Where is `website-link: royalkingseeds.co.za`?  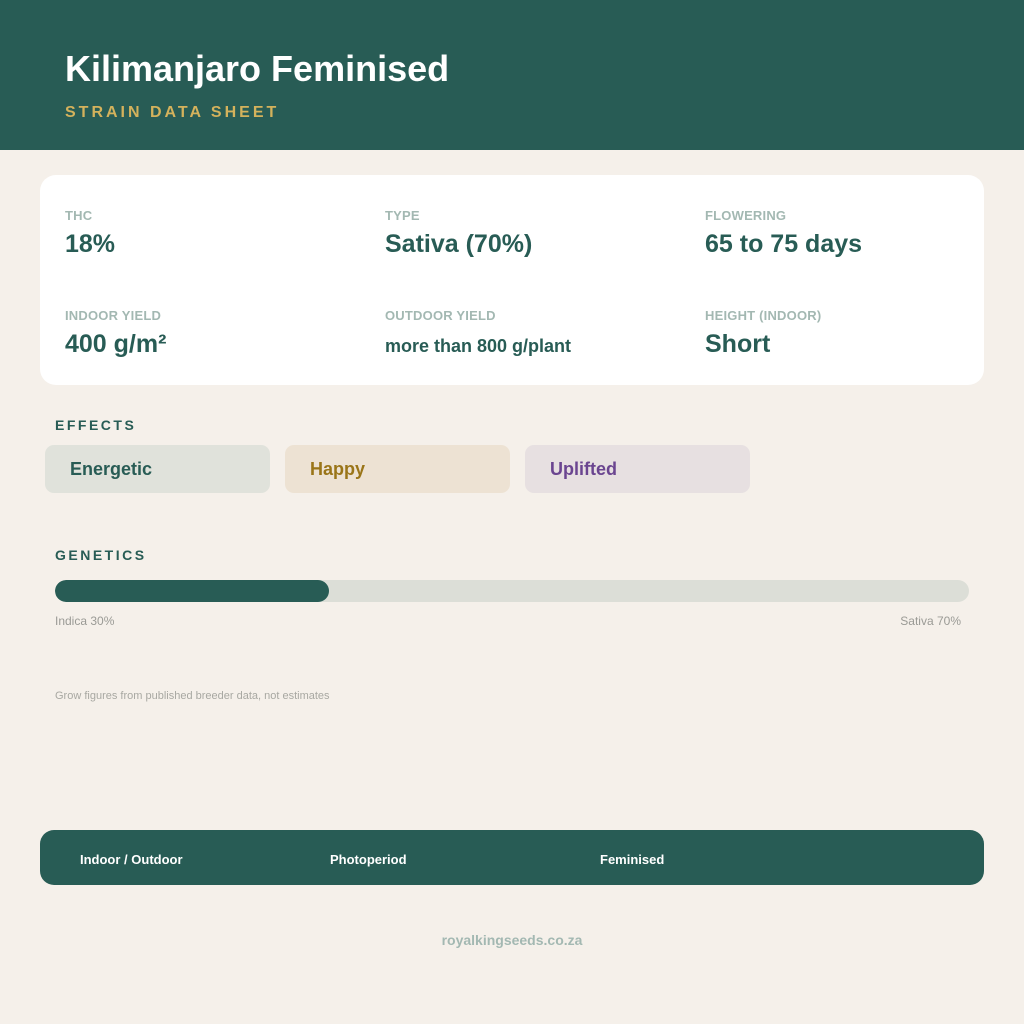 website-link: royalkingseeds.co.za is located at coordinates (512, 940).